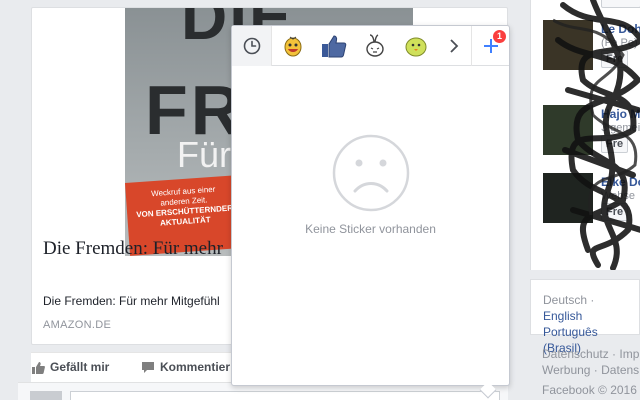  I want to click on footer-links-2: Werbung · Datens, so click(590, 370).